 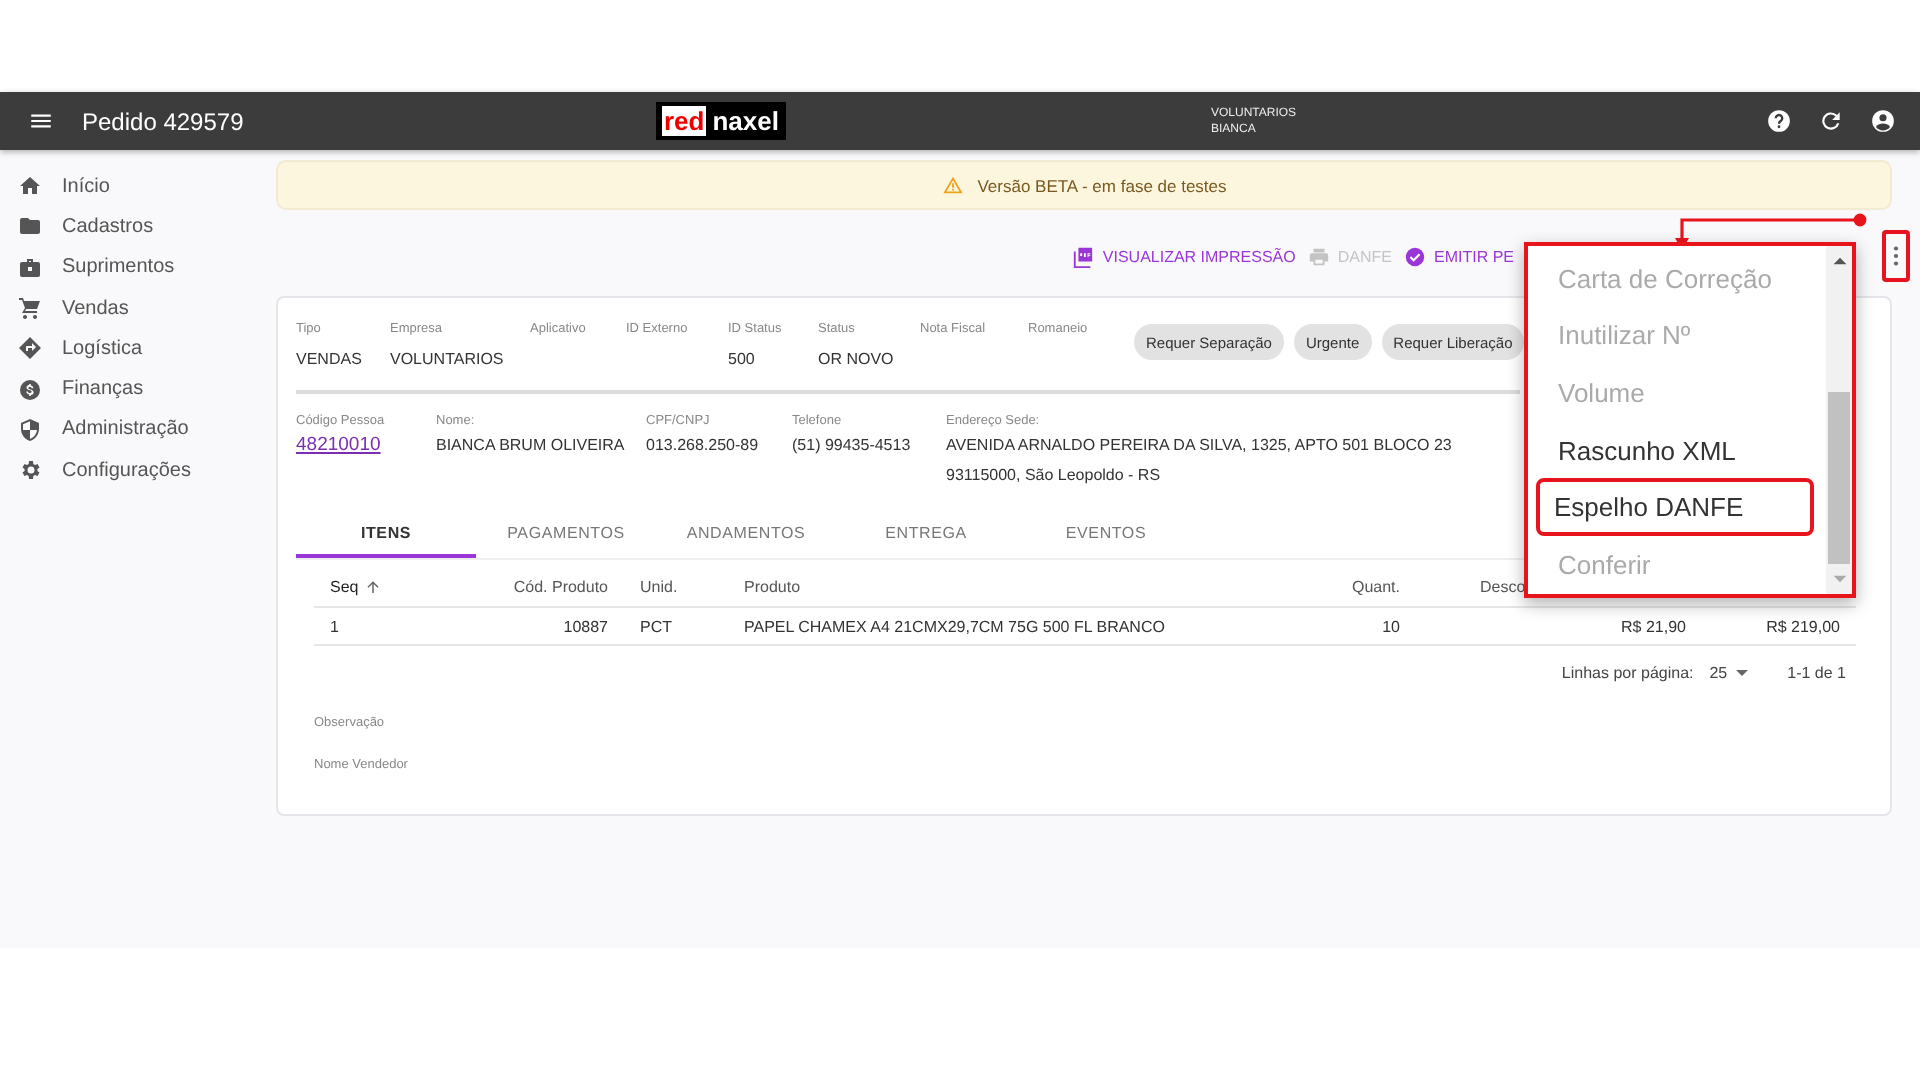 I want to click on field-value: 013.268.250-89, so click(x=702, y=446).